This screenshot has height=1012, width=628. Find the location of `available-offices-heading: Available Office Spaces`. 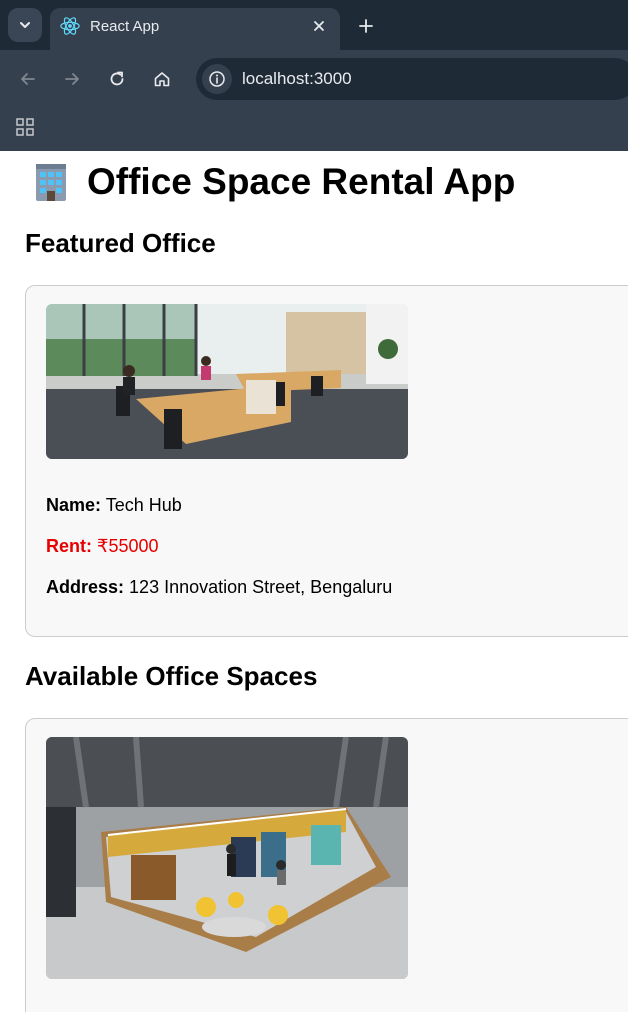

available-offices-heading: Available Office Spaces is located at coordinates (171, 676).